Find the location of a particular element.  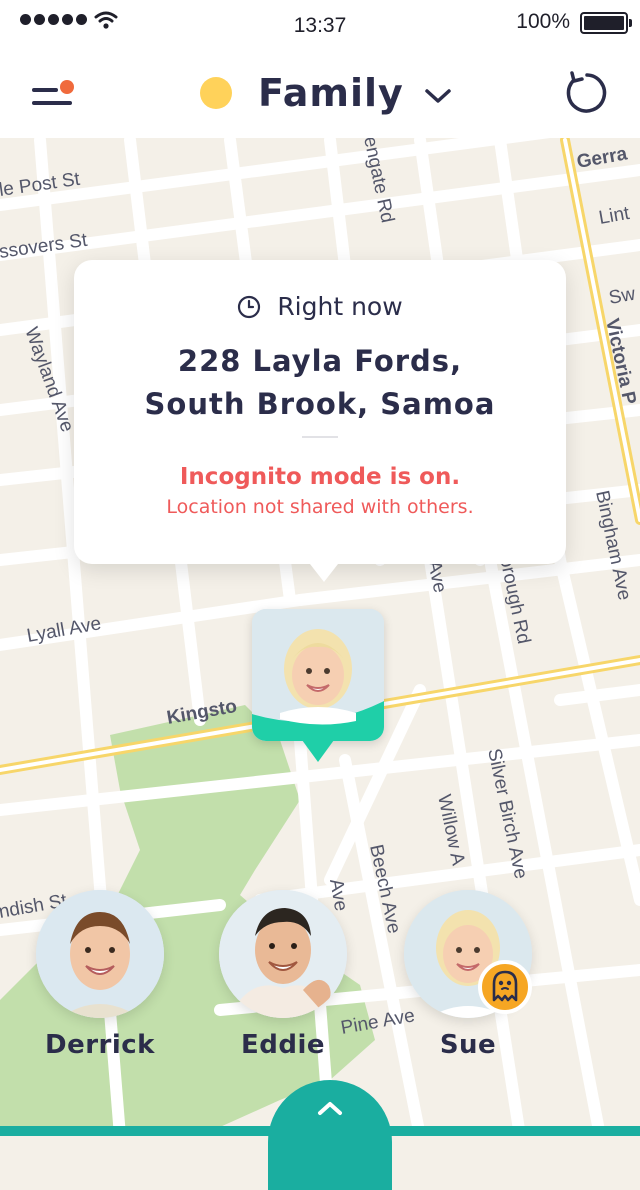

ghost-icon is located at coordinates (505, 986).